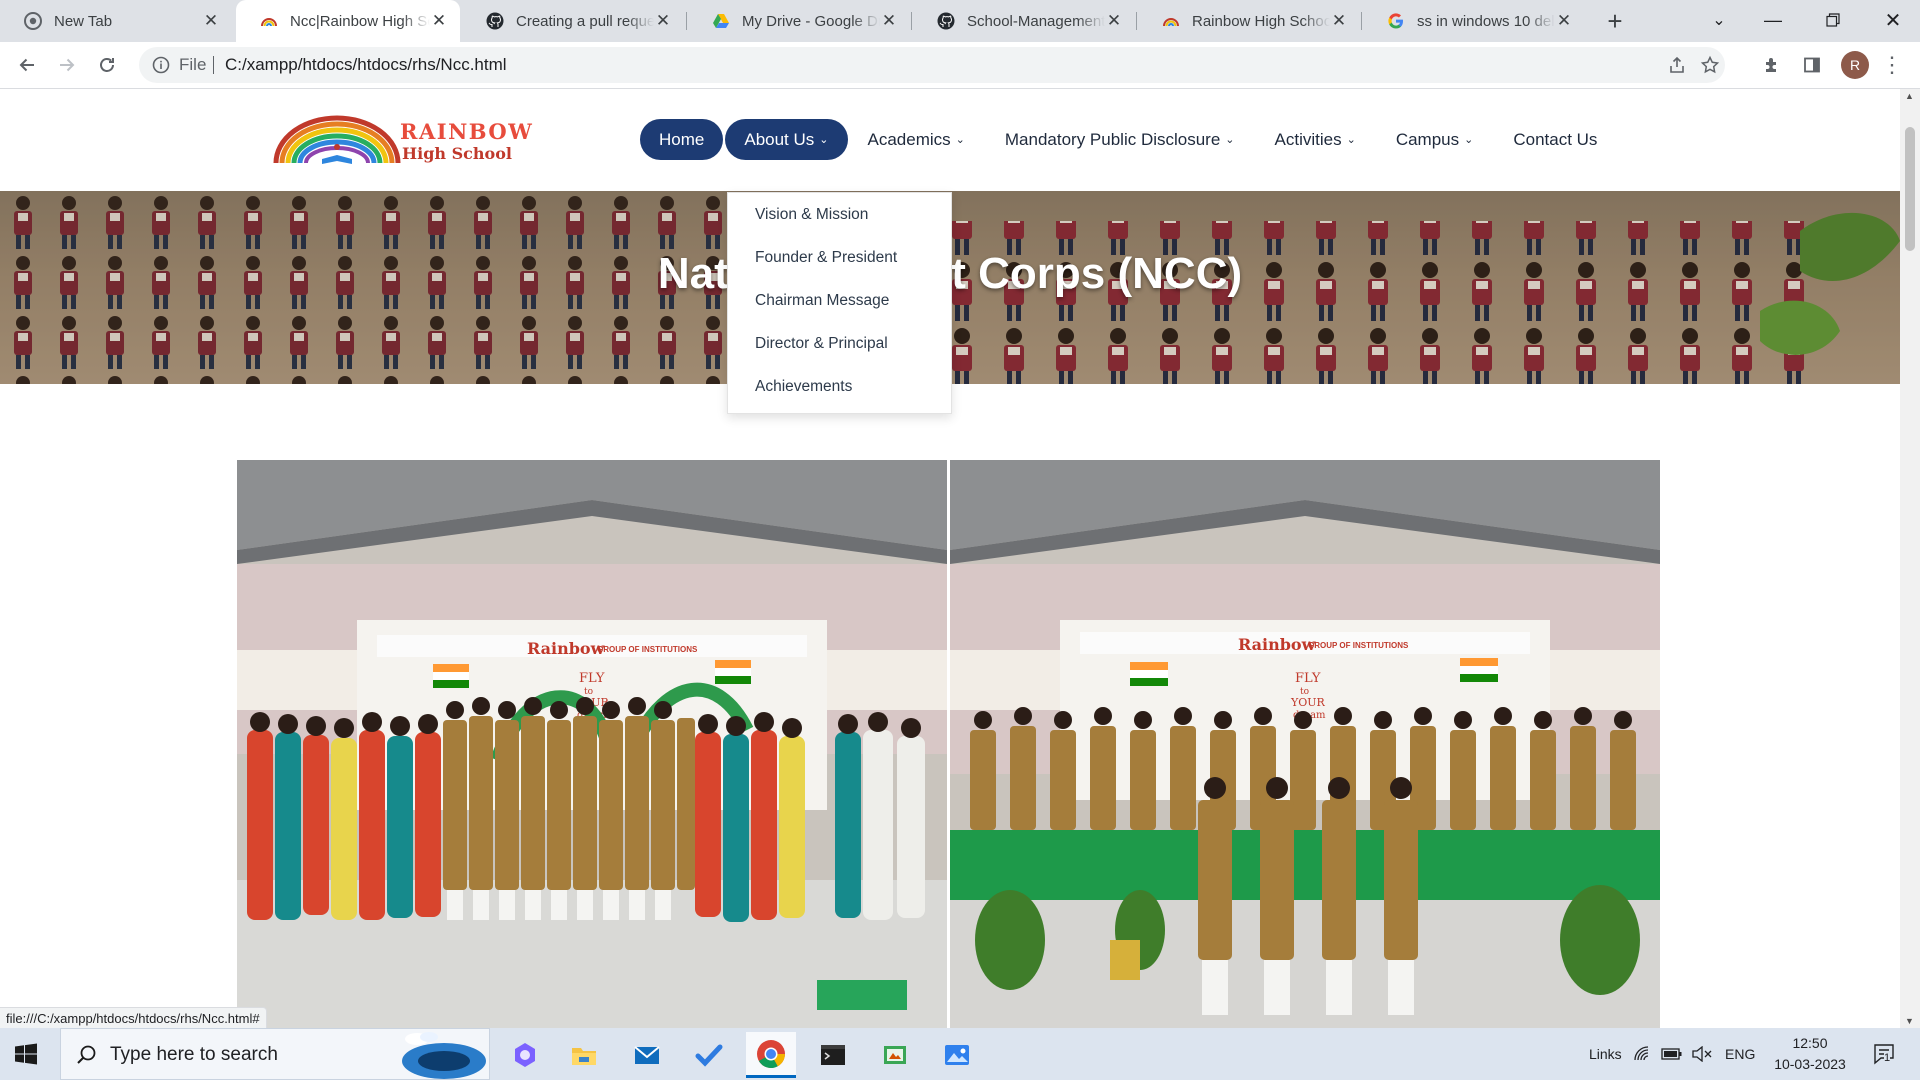 The width and height of the screenshot is (1920, 1080). What do you see at coordinates (799, 21) in the screenshot?
I see `tab-my-drive: My Drive - Google Drive ✕` at bounding box center [799, 21].